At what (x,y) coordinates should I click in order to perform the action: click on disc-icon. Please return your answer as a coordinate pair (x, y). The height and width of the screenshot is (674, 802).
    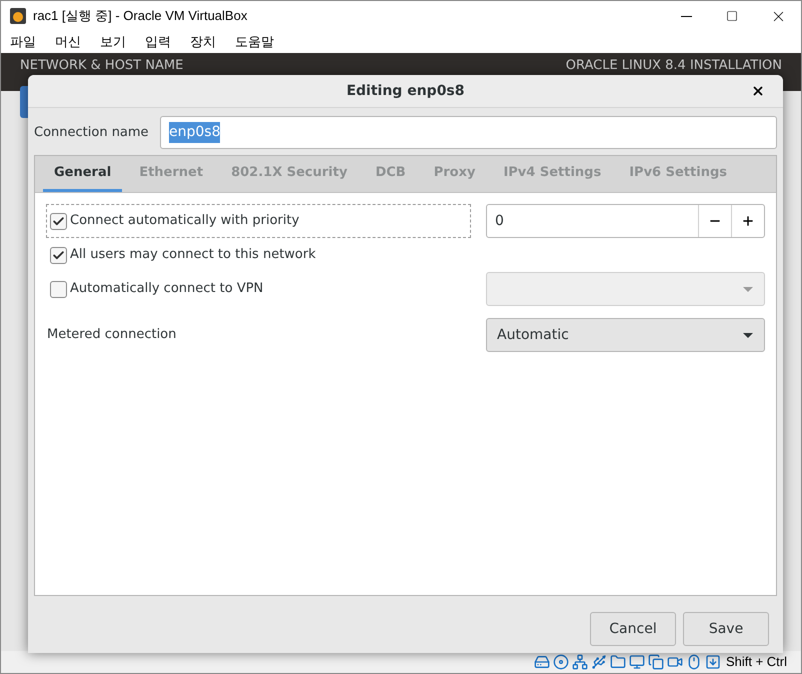
    Looking at the image, I should click on (560, 662).